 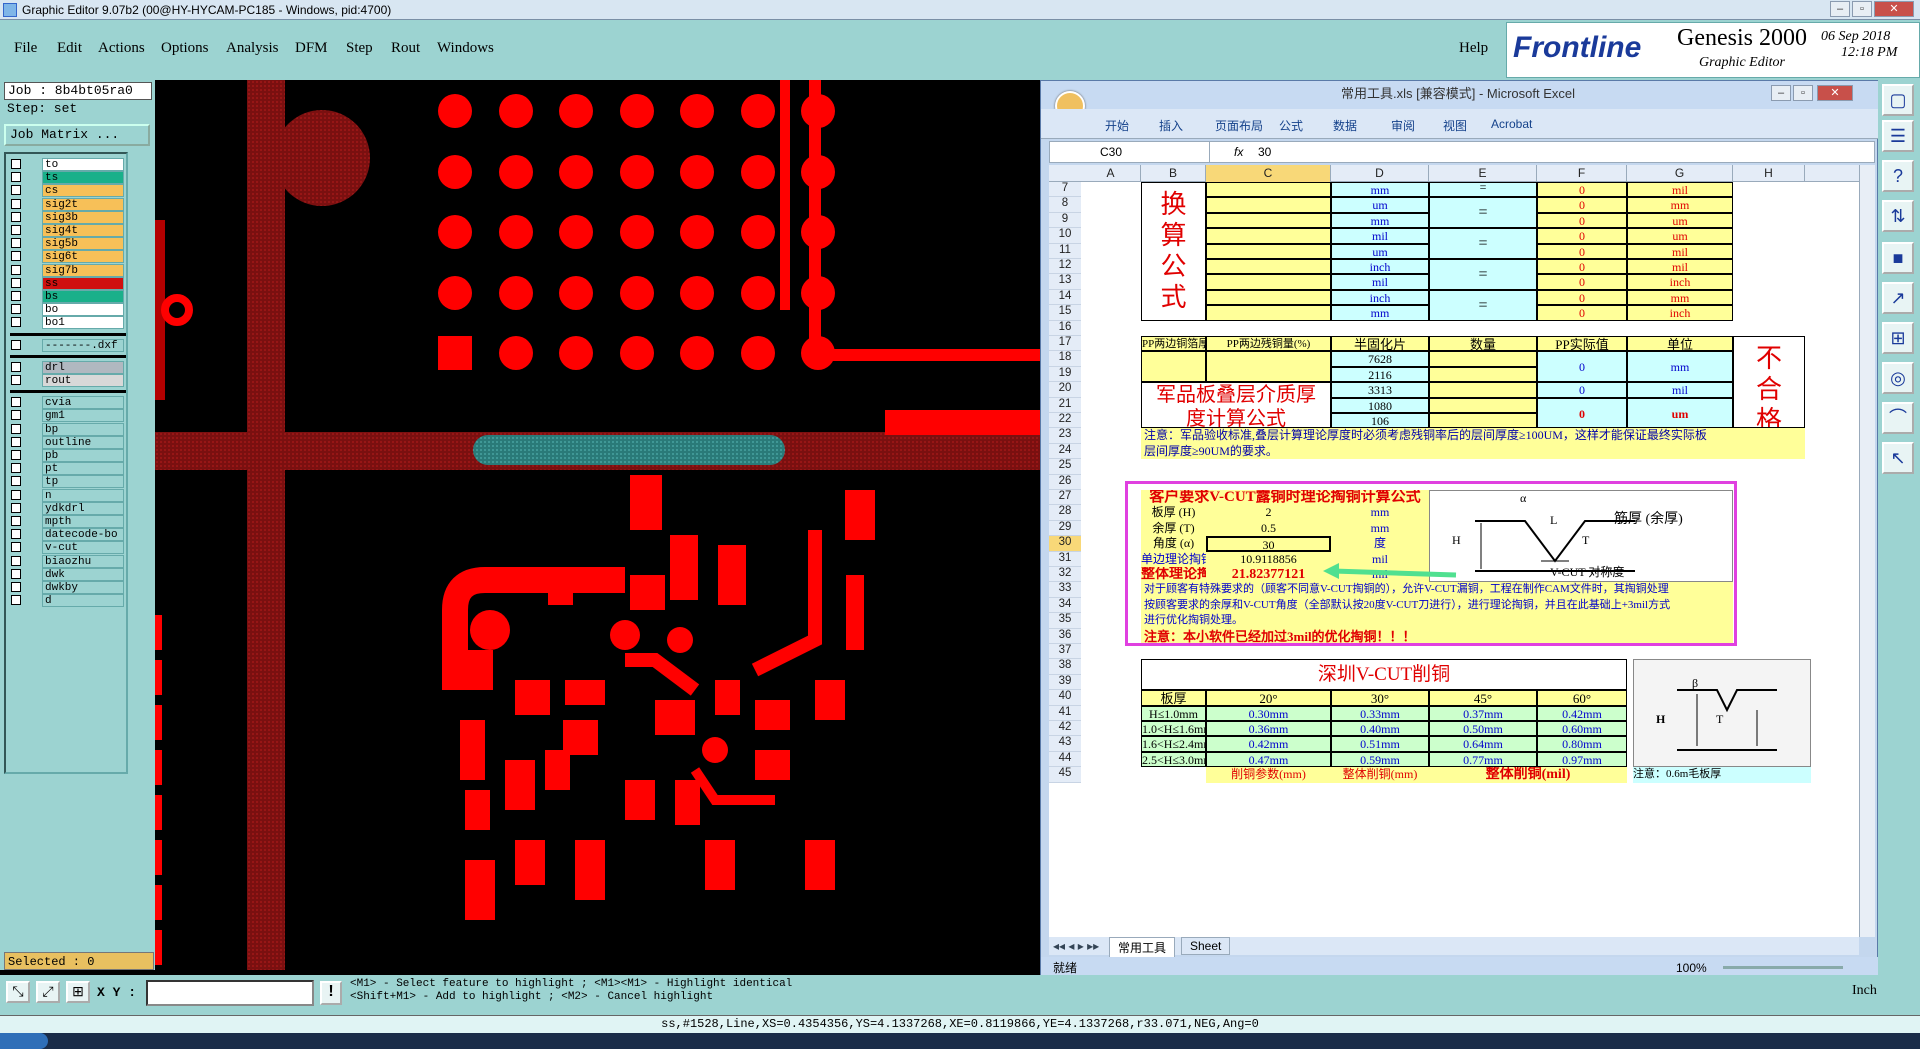 What do you see at coordinates (83, 601) in the screenshot?
I see `layer-name: d` at bounding box center [83, 601].